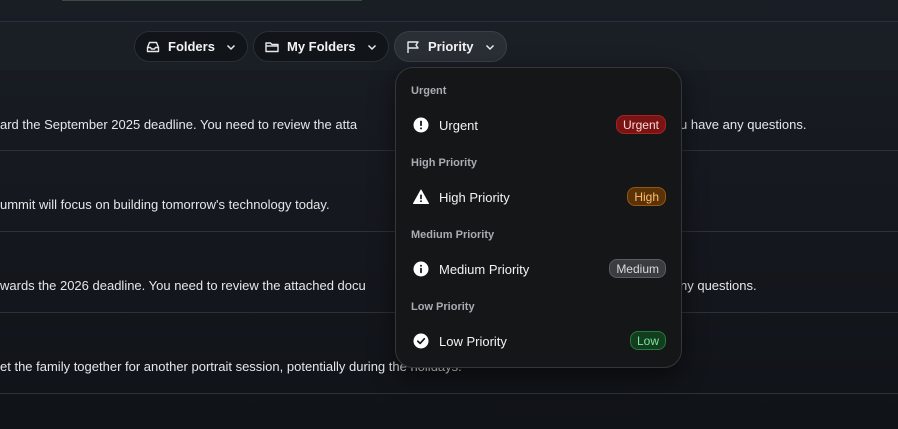  Describe the element at coordinates (272, 47) in the screenshot. I see `folder-icon` at that location.